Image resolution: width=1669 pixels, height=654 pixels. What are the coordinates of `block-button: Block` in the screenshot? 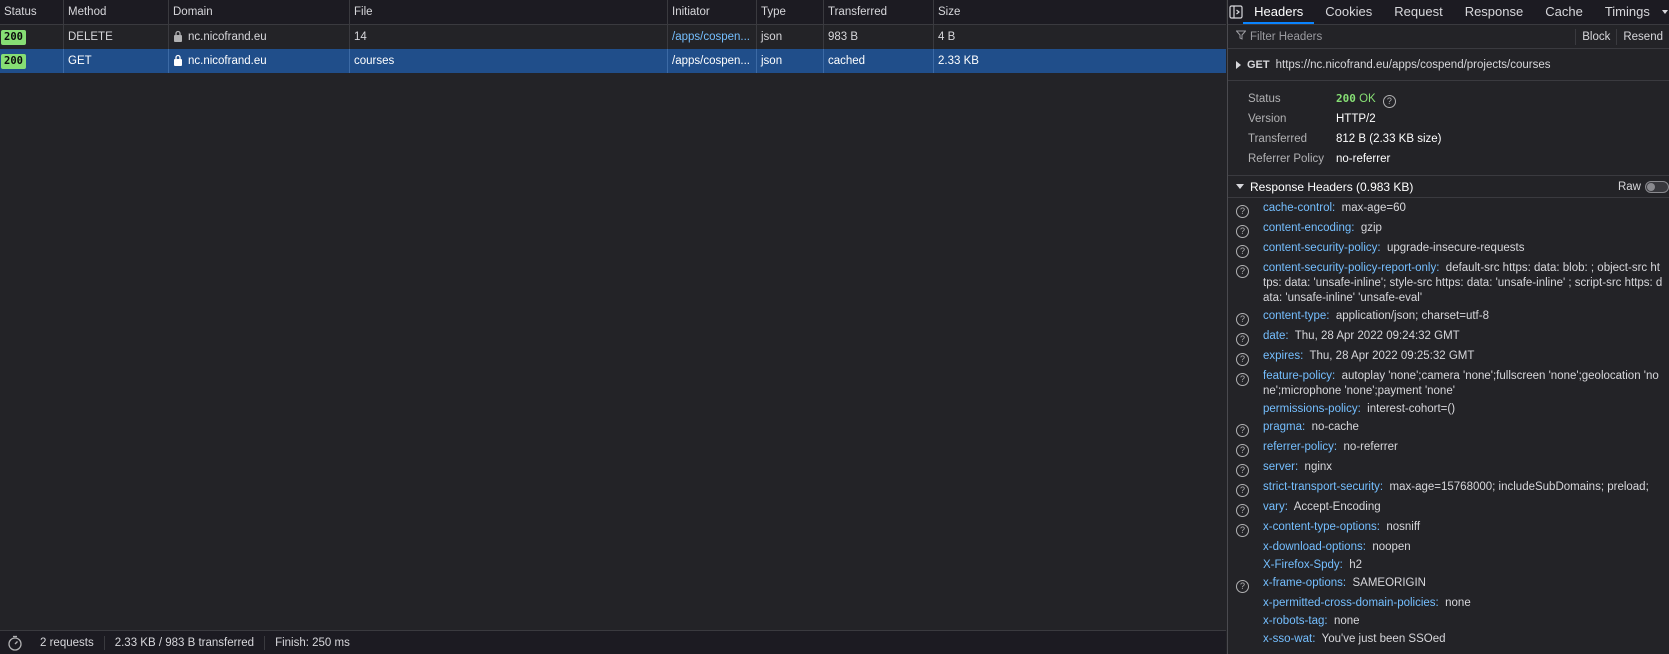 It's located at (1595, 36).